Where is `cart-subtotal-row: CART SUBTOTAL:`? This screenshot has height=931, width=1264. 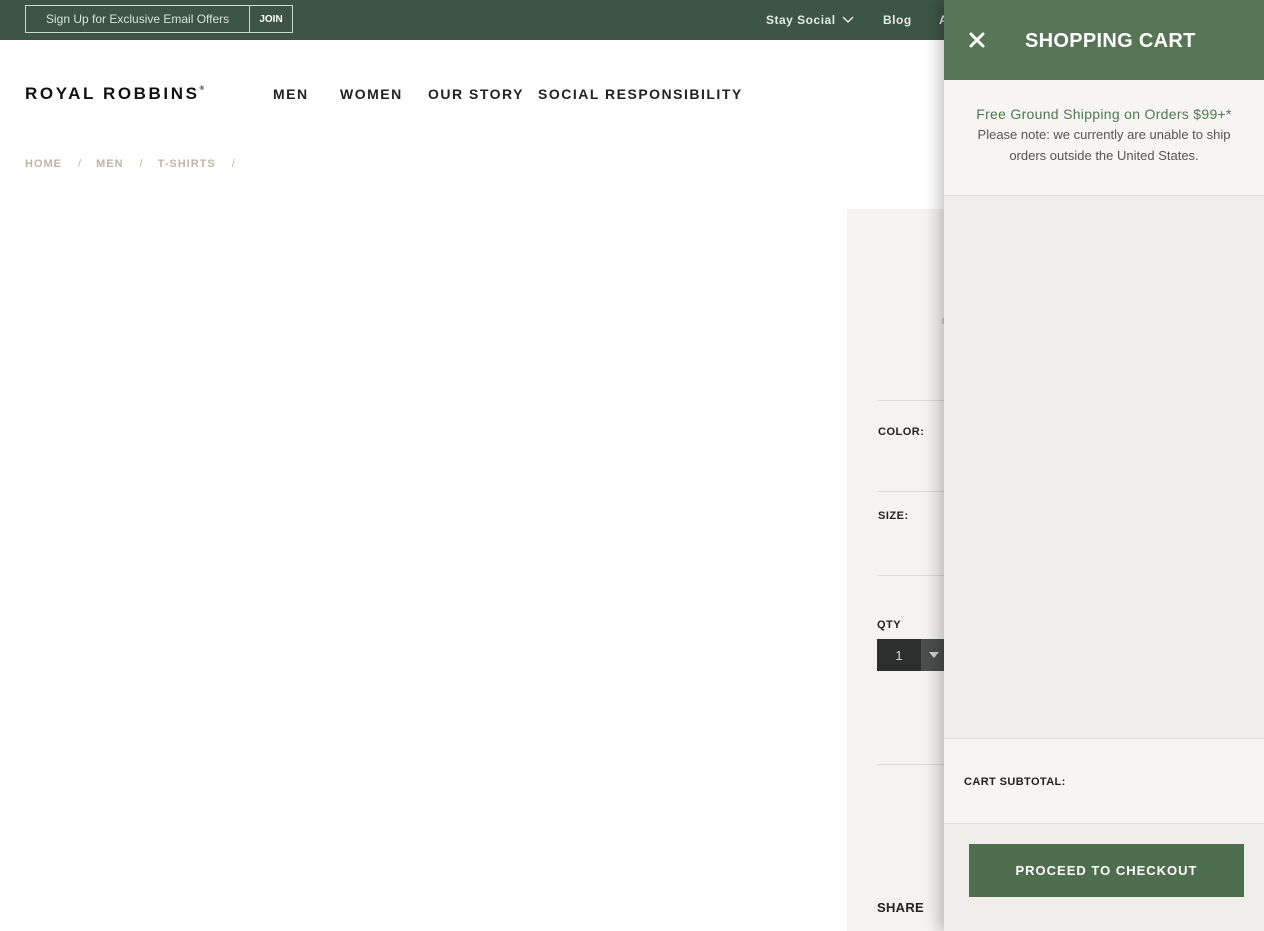 cart-subtotal-row: CART SUBTOTAL: is located at coordinates (1104, 781).